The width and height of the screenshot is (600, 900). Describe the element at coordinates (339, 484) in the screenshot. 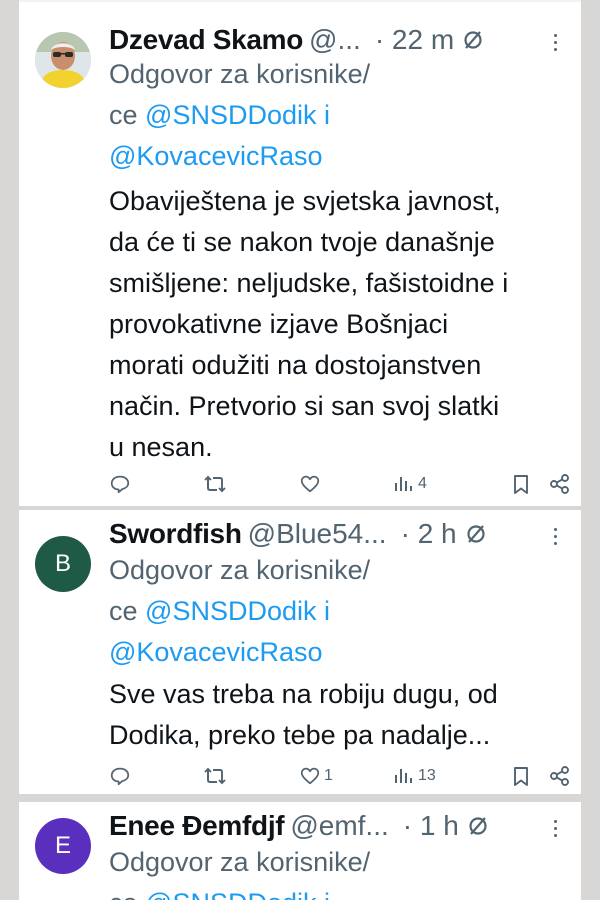

I see `tweet-actions: 4` at that location.